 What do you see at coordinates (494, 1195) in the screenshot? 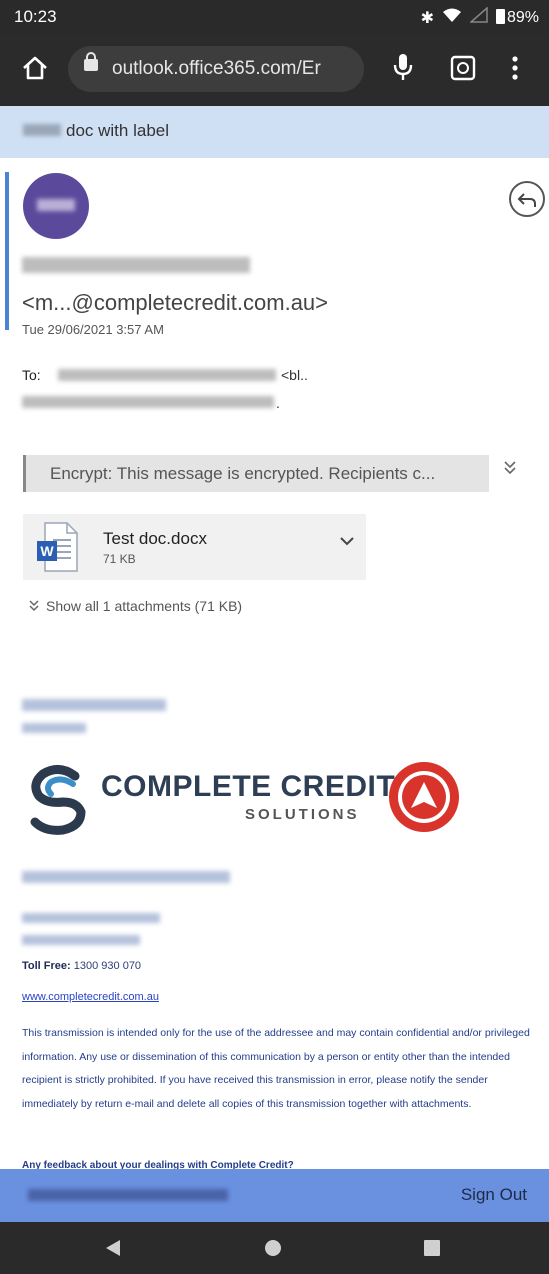
I see `sign-out-button: Sign Out` at bounding box center [494, 1195].